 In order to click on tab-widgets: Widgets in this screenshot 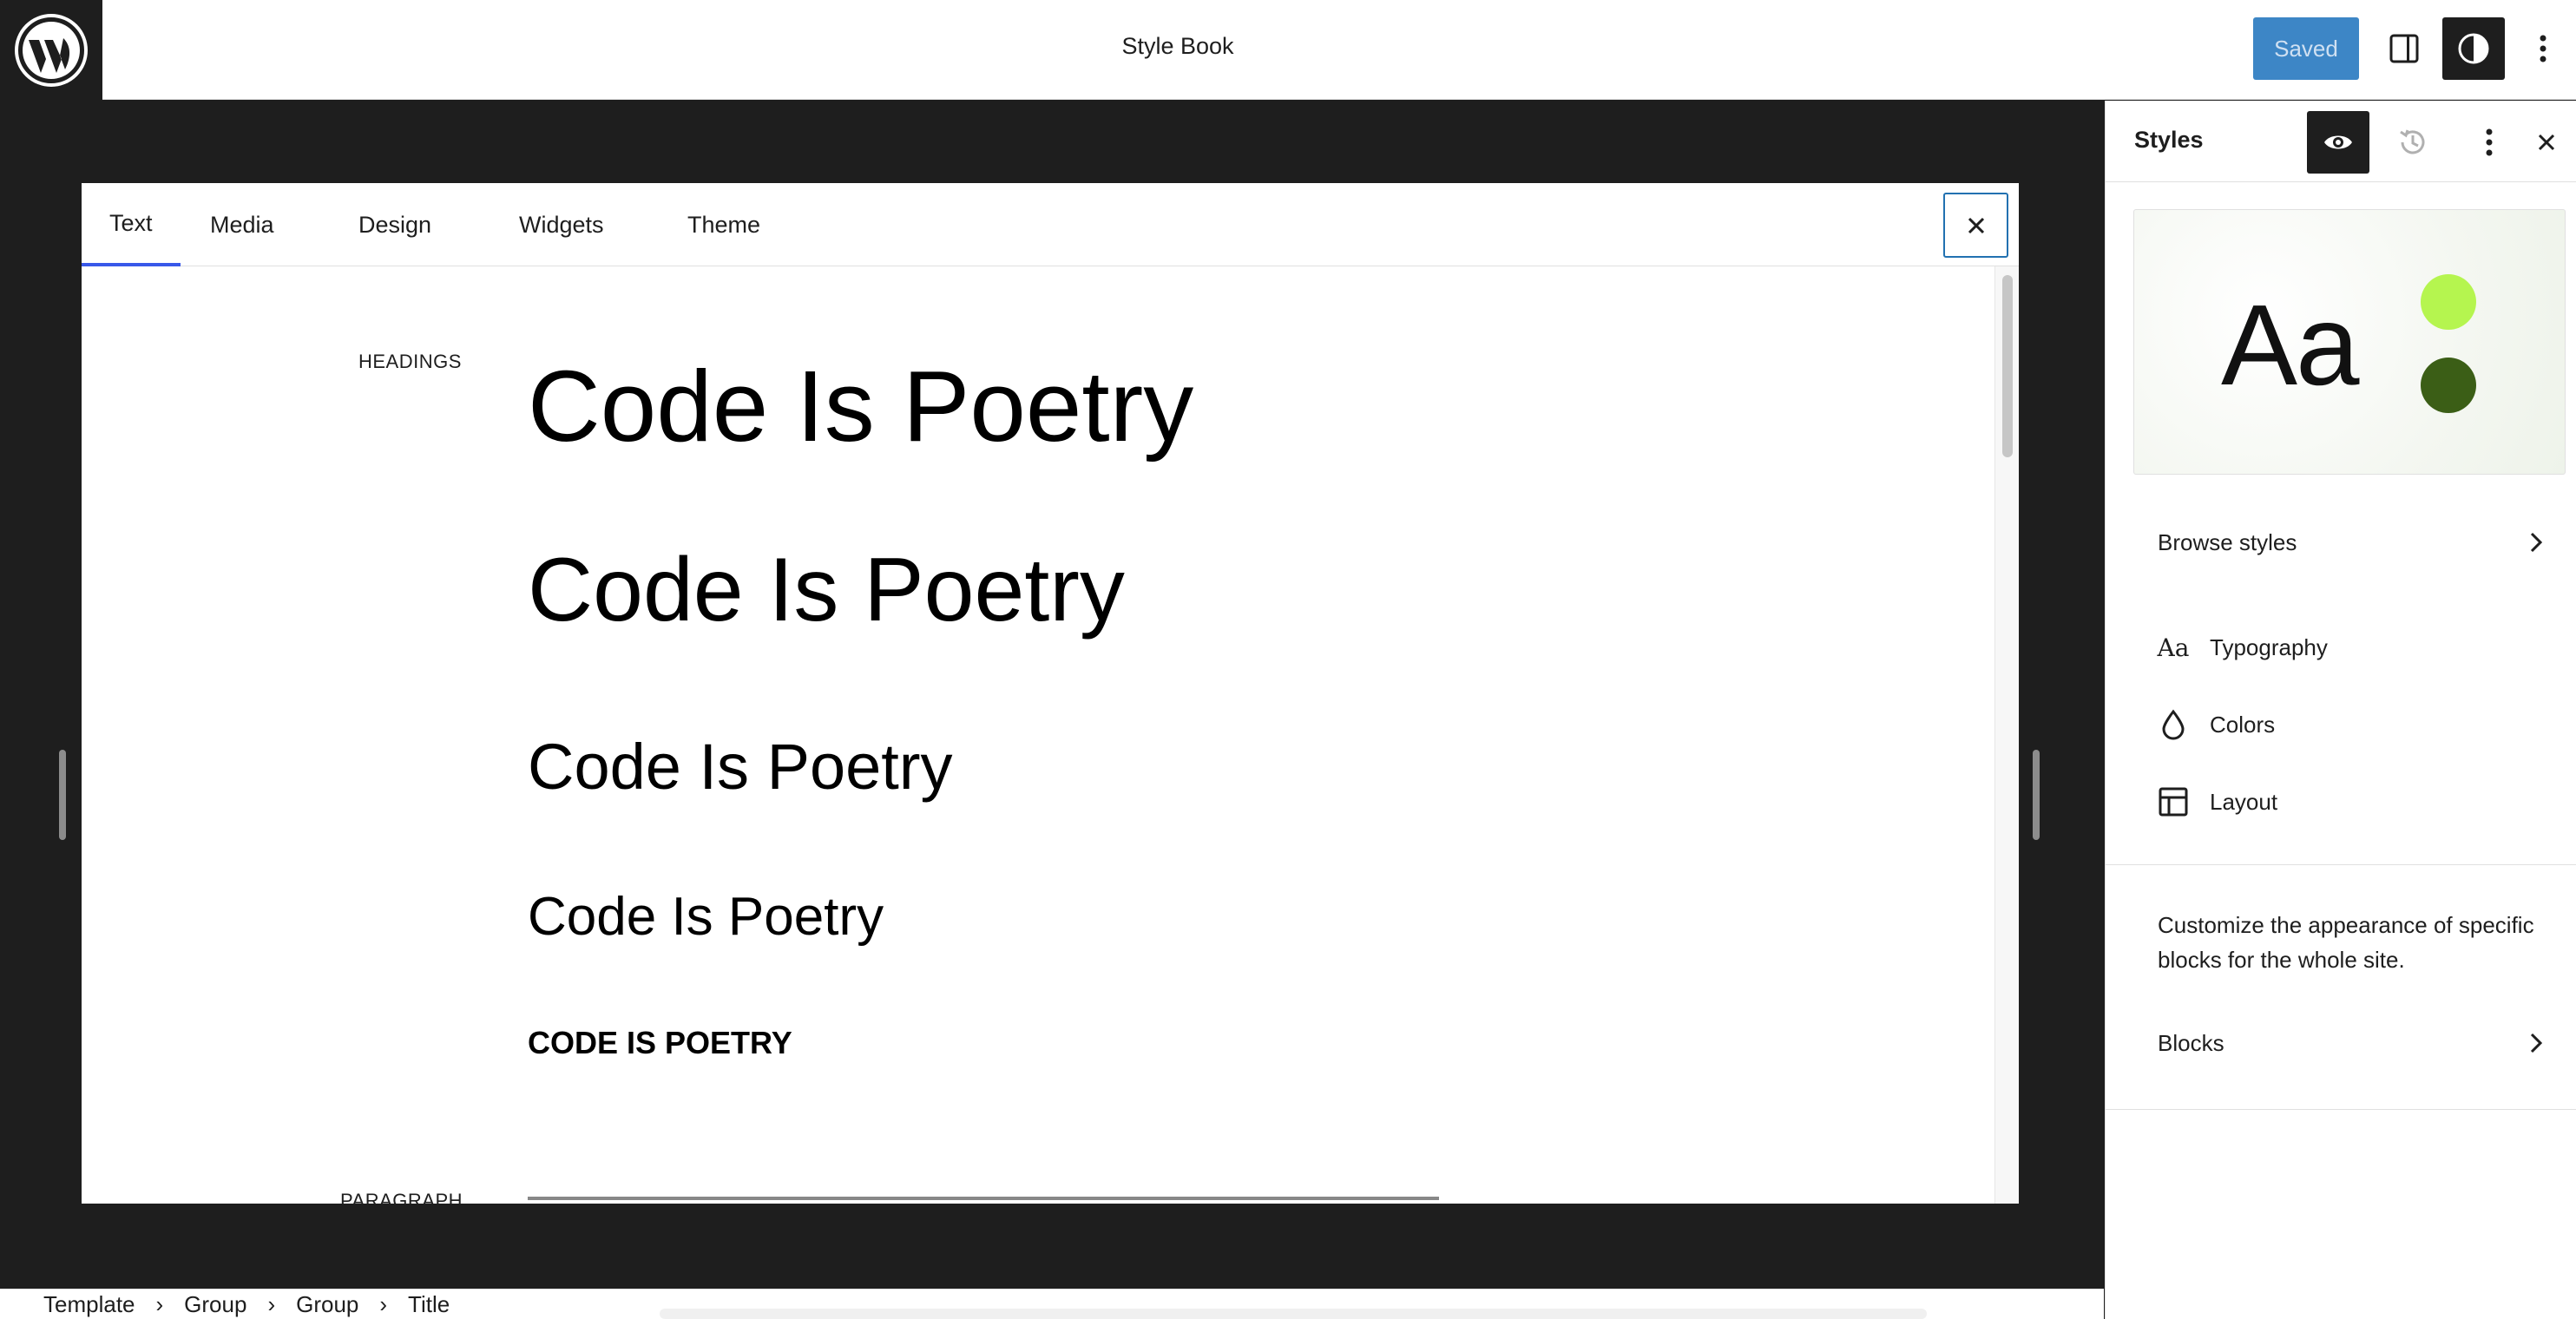, I will do `click(561, 224)`.